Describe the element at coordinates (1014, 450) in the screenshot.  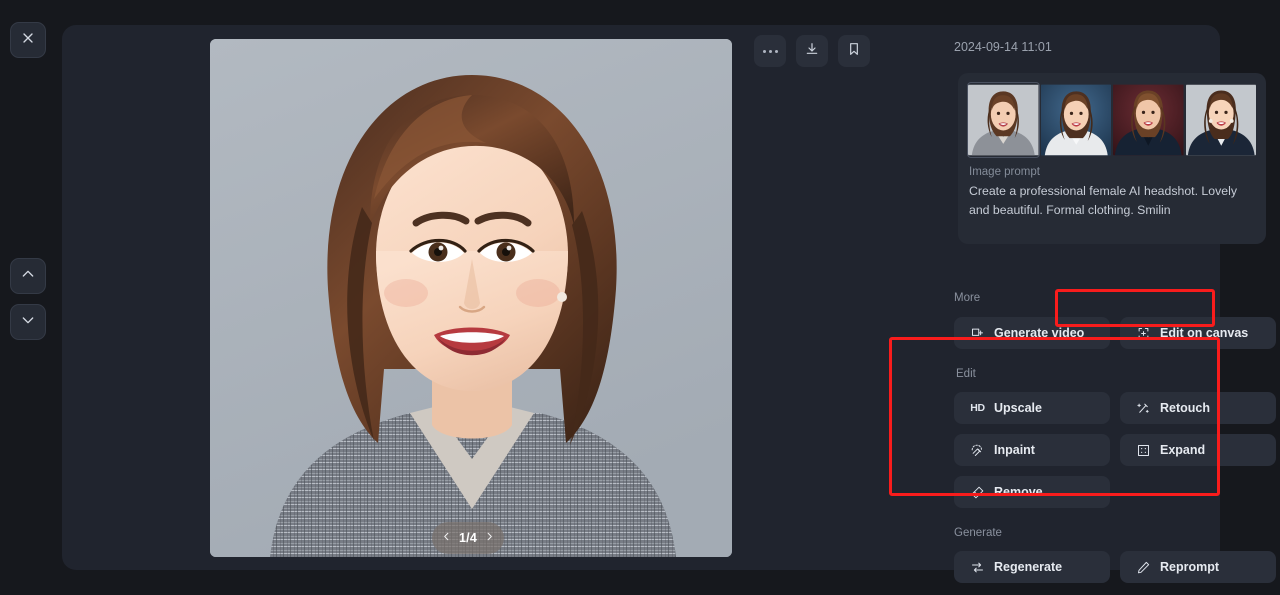
I see `inpaint-label: Inpaint` at that location.